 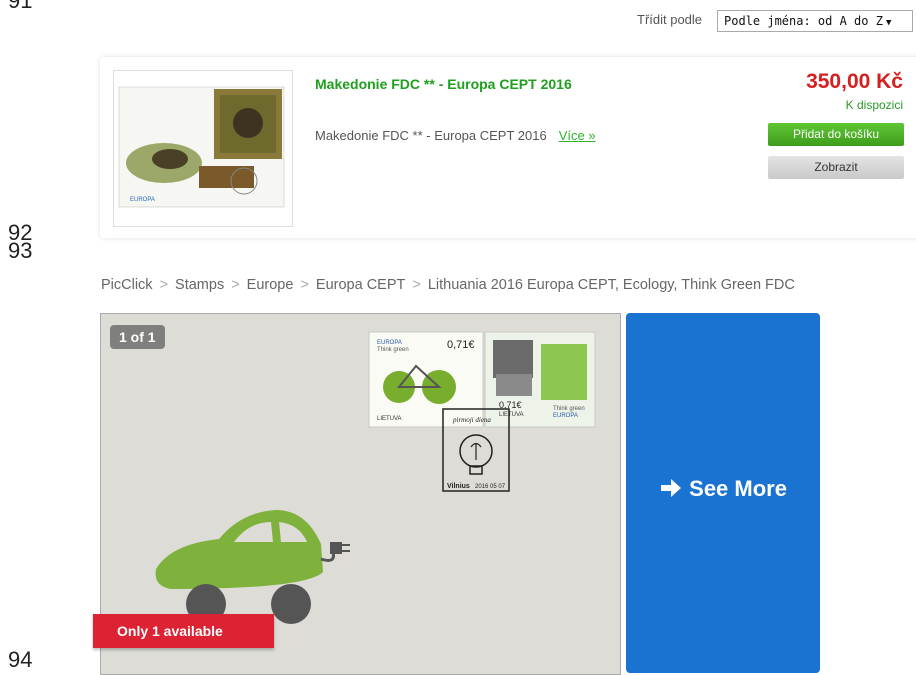 What do you see at coordinates (20, 659) in the screenshot?
I see `line-number-94: 94` at bounding box center [20, 659].